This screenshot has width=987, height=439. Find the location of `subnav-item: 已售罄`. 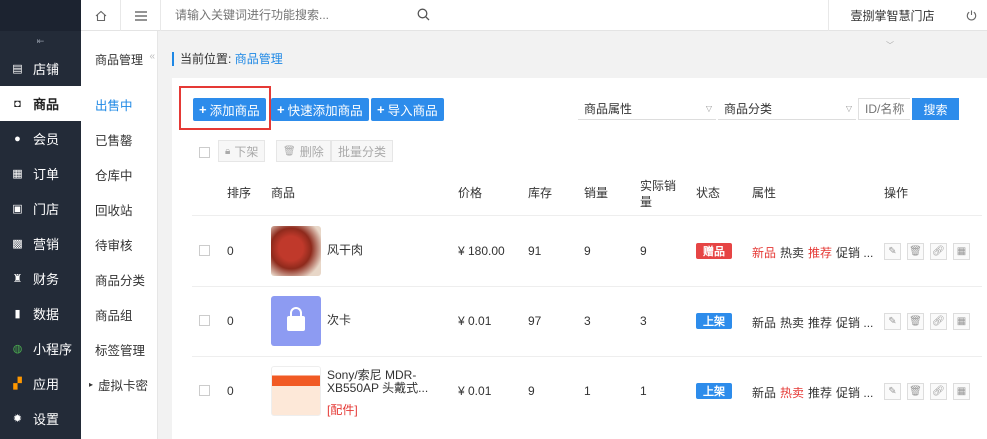

subnav-item: 已售罄 is located at coordinates (119, 139).